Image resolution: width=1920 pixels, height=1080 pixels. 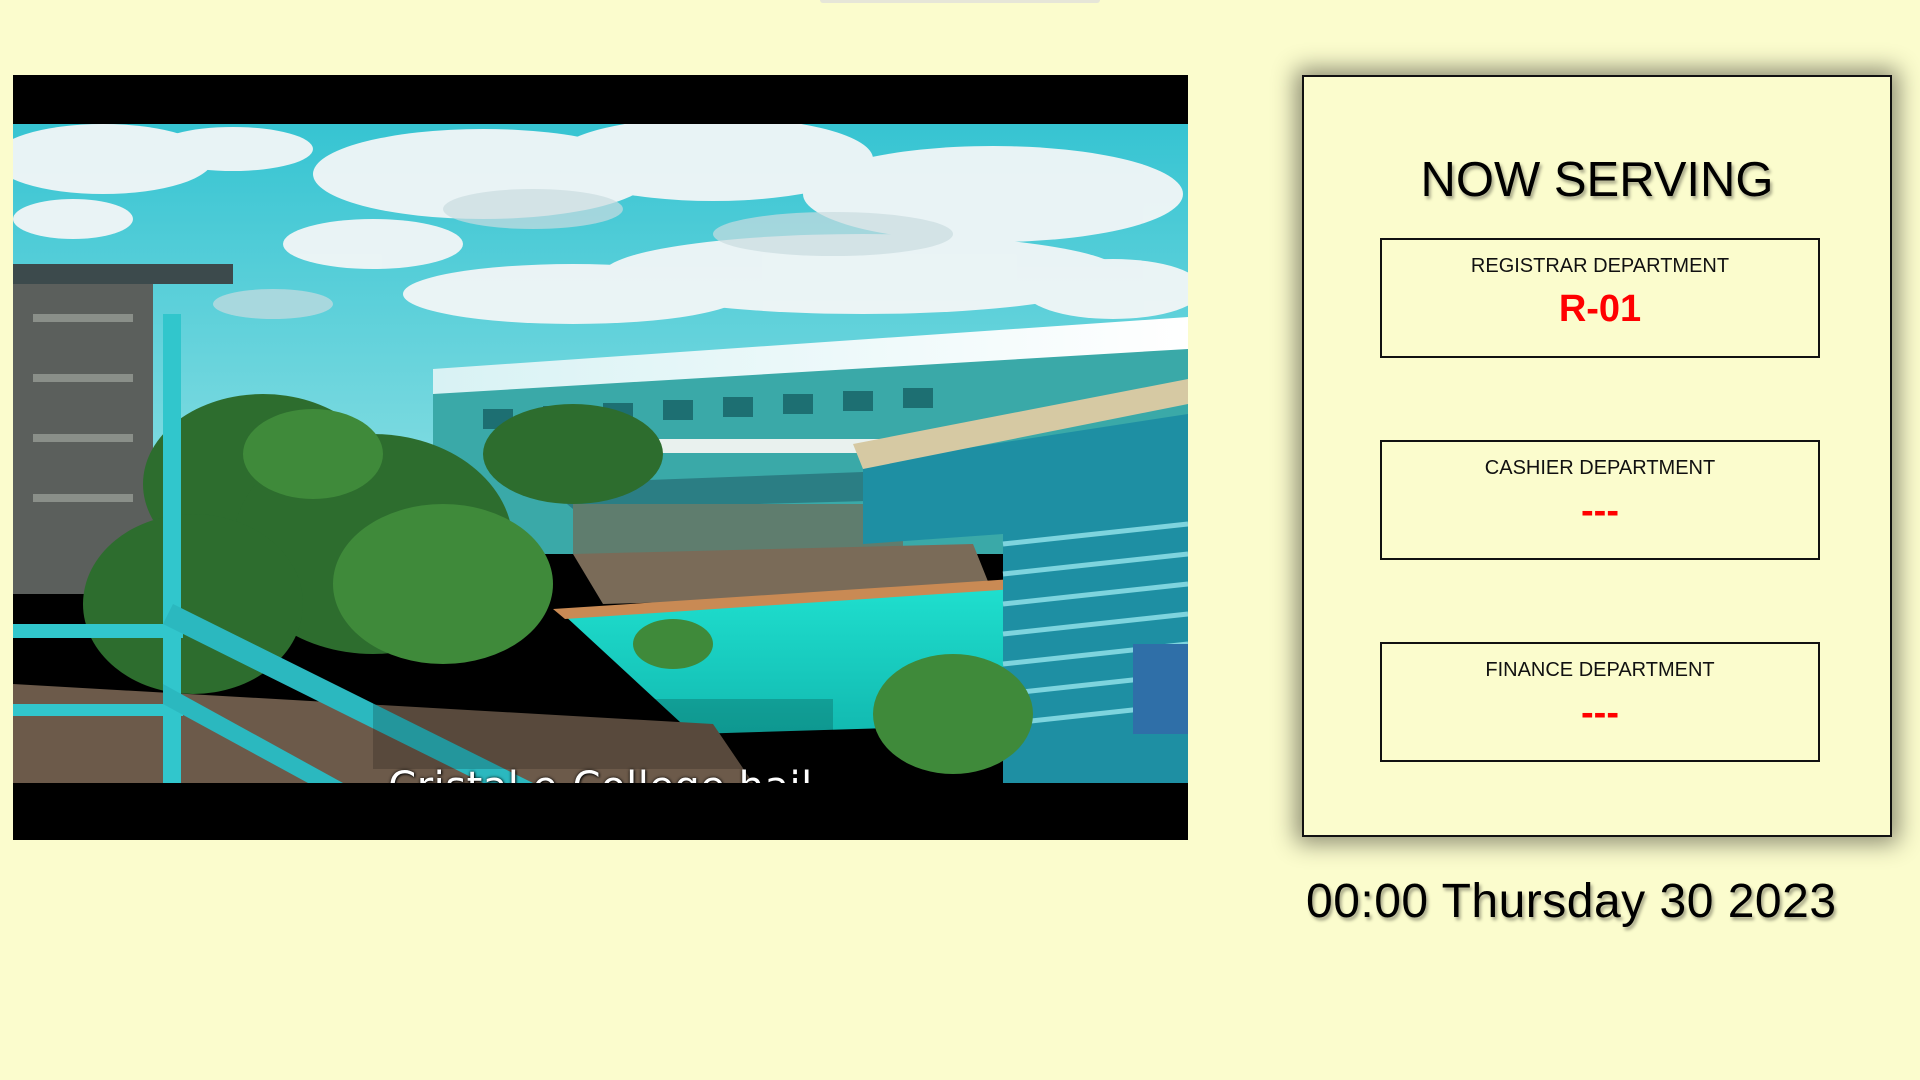 I want to click on department-name: REGISTRAR DEPARTMENT, so click(x=1600, y=266).